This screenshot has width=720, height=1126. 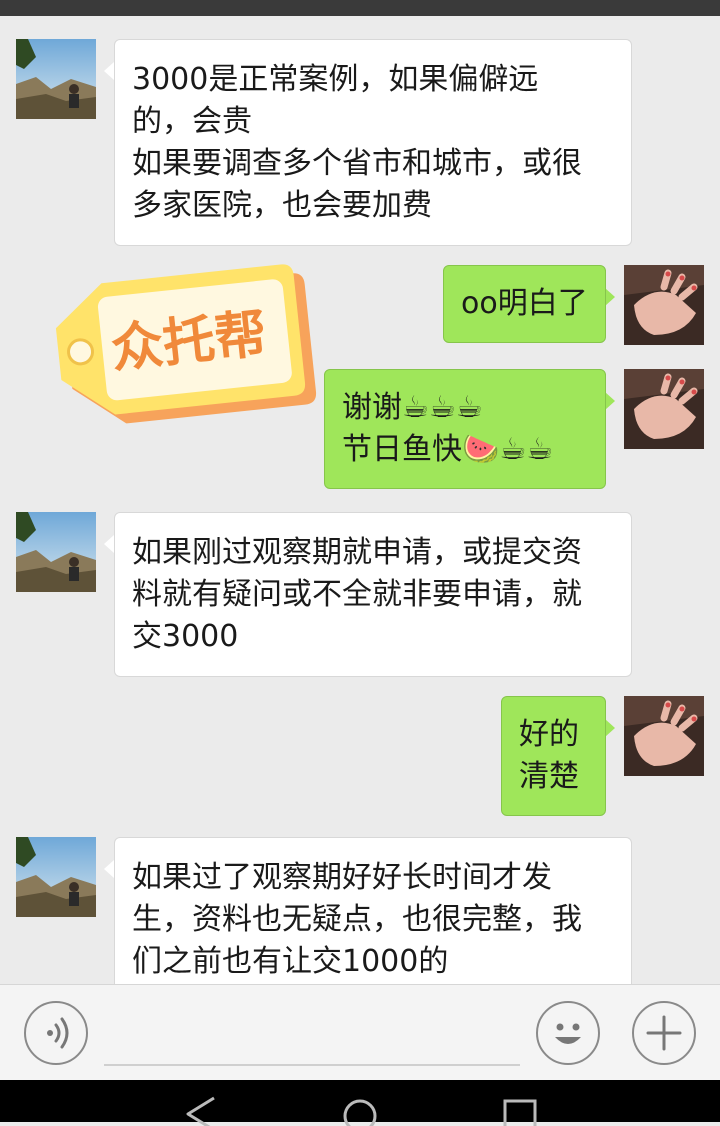 What do you see at coordinates (282, 205) in the screenshot?
I see `message-text: 多家医院，也会要加费` at bounding box center [282, 205].